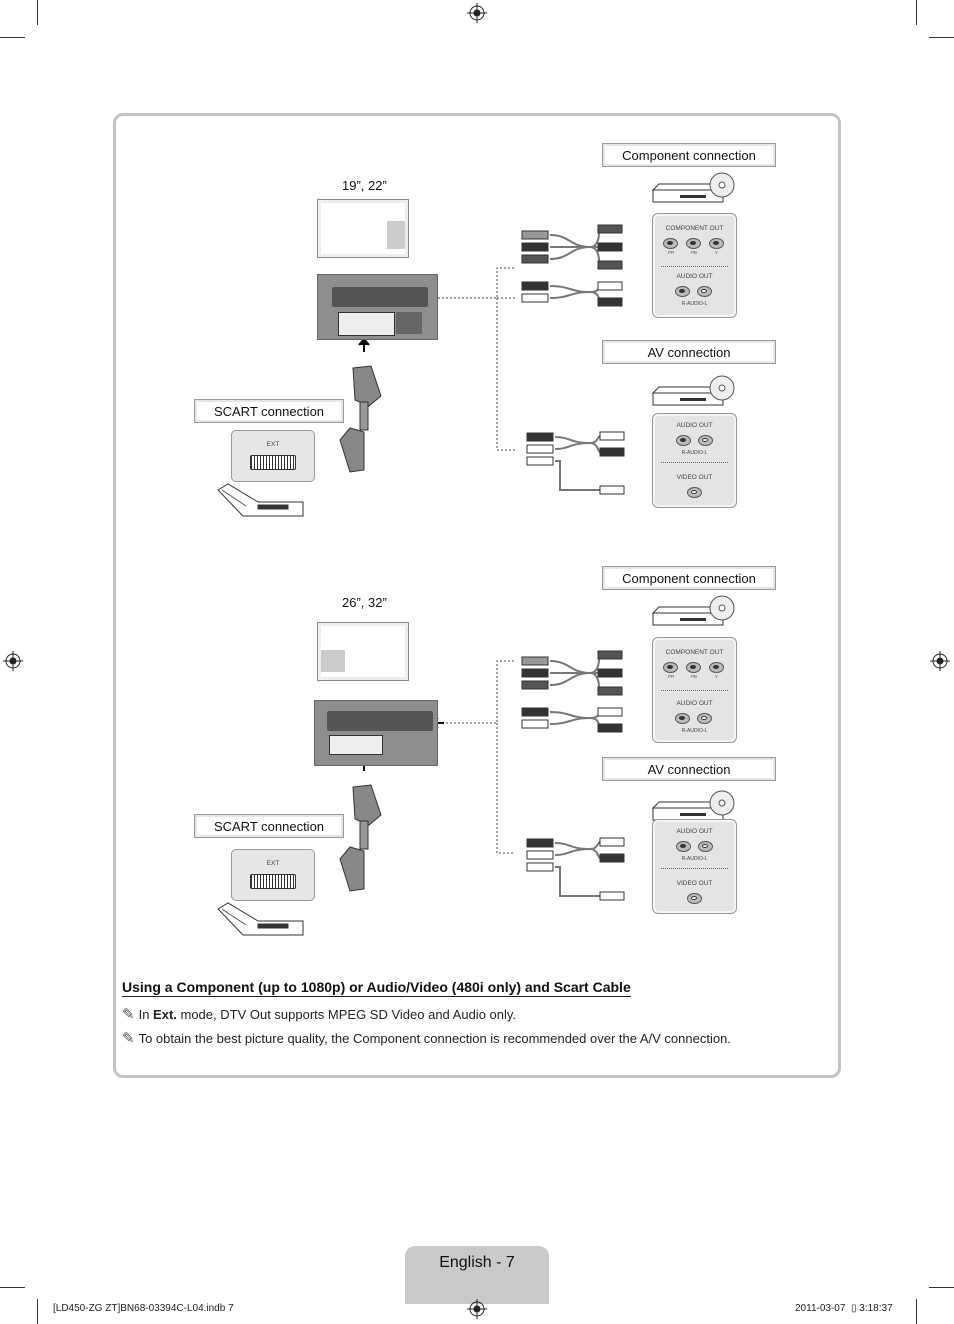 This screenshot has width=954, height=1324. Describe the element at coordinates (146, 1014) in the screenshot. I see `note-text: In` at that location.